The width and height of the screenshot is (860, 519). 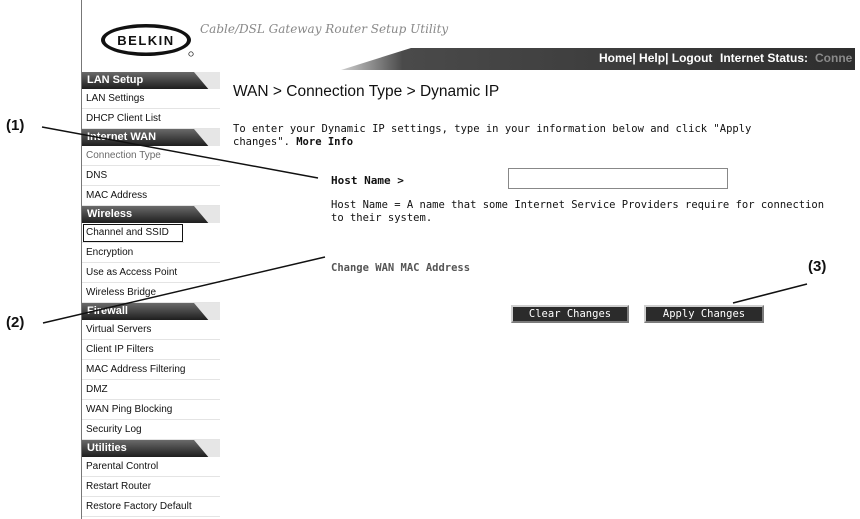 I want to click on sidebar-item-mac-address-filtering: MAC Address Filtering, so click(x=151, y=370).